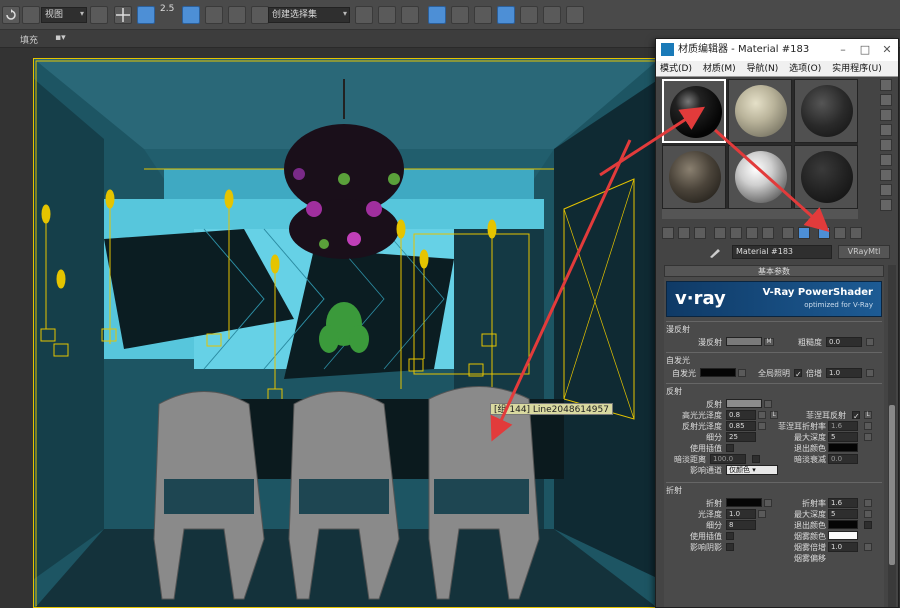 This screenshot has height=608, width=900. Describe the element at coordinates (886, 175) in the screenshot. I see `options-icon` at that location.